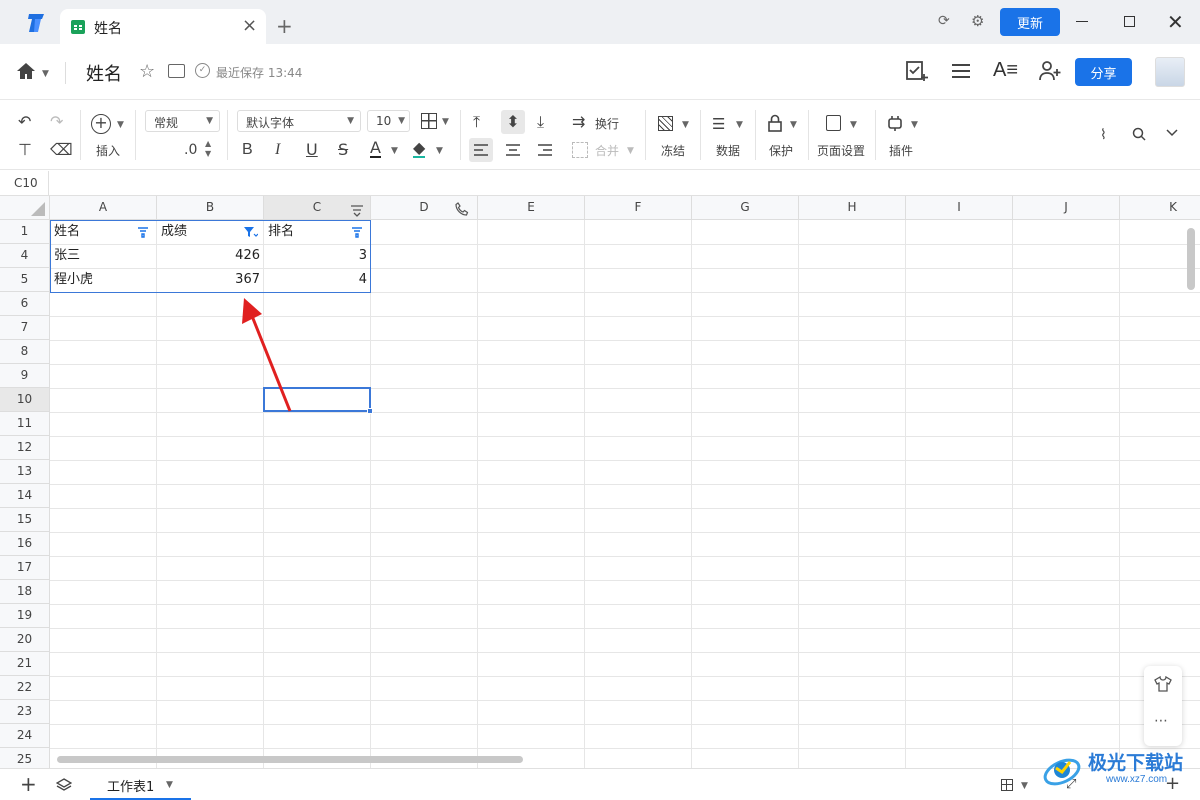  Describe the element at coordinates (718, 124) in the screenshot. I see `data-icon: ☰` at that location.